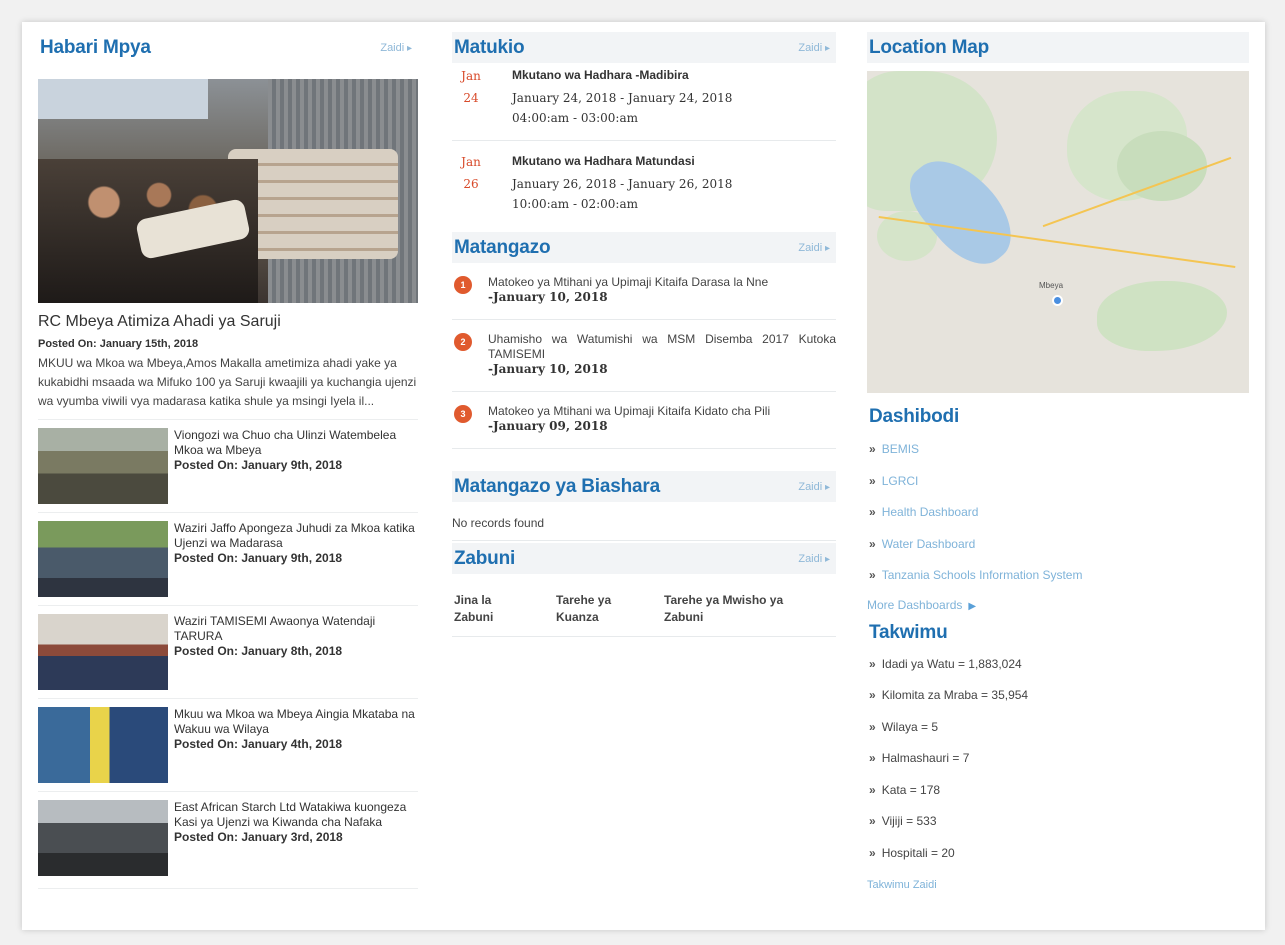  Describe the element at coordinates (914, 416) in the screenshot. I see `dashboards-title: Dashibodi` at that location.